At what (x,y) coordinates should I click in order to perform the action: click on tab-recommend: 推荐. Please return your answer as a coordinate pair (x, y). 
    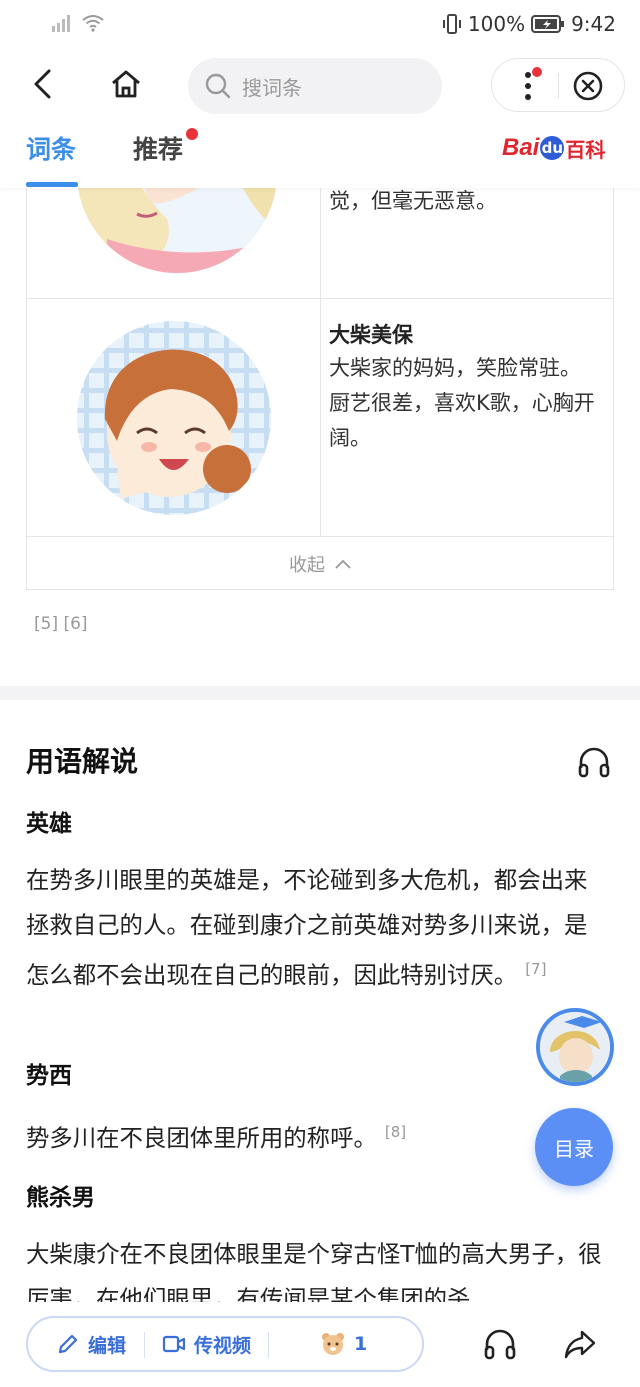
    Looking at the image, I should click on (158, 148).